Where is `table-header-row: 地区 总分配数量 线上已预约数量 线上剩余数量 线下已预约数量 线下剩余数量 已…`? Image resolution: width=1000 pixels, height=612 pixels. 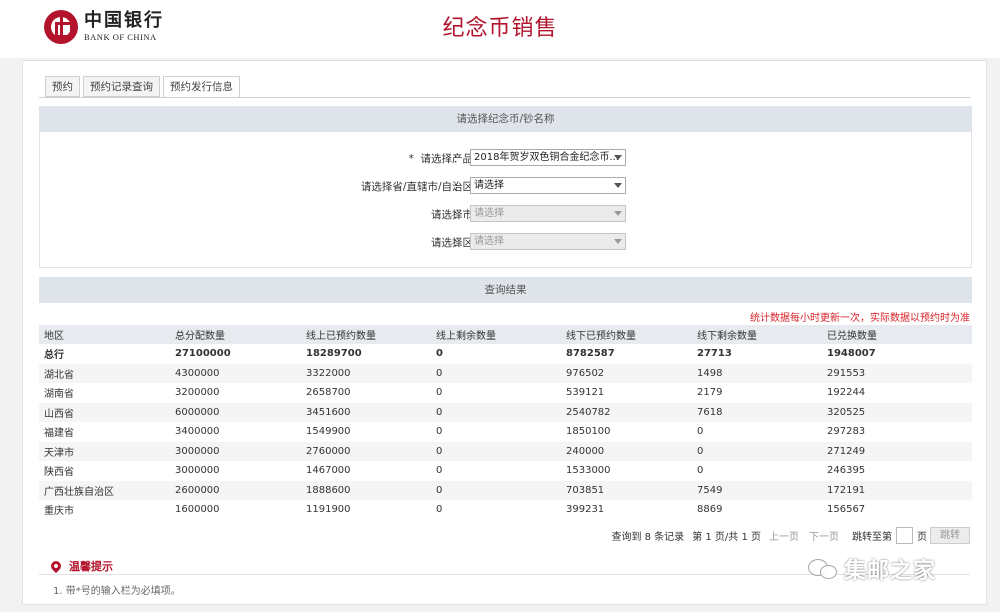
table-header-row: 地区 总分配数量 线上已预约数量 线上剩余数量 线下已预约数量 线下剩余数量 已… is located at coordinates (505, 334).